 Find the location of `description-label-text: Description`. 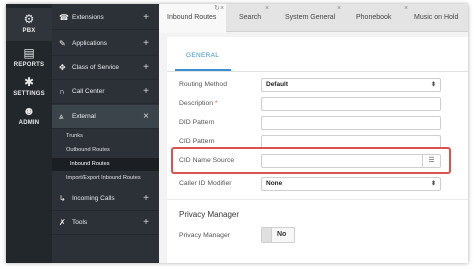

description-label-text: Description is located at coordinates (196, 103).